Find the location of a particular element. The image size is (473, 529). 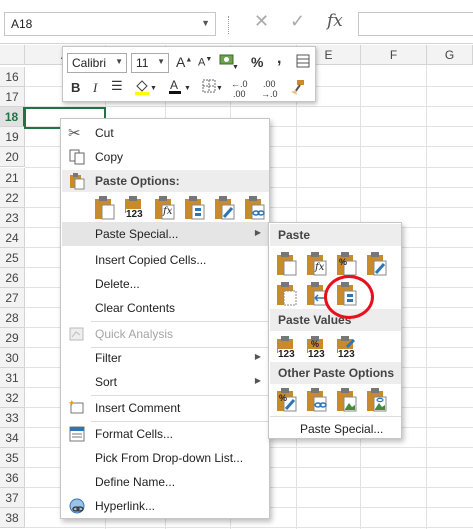

format-painter-icon is located at coordinates (303, 62).